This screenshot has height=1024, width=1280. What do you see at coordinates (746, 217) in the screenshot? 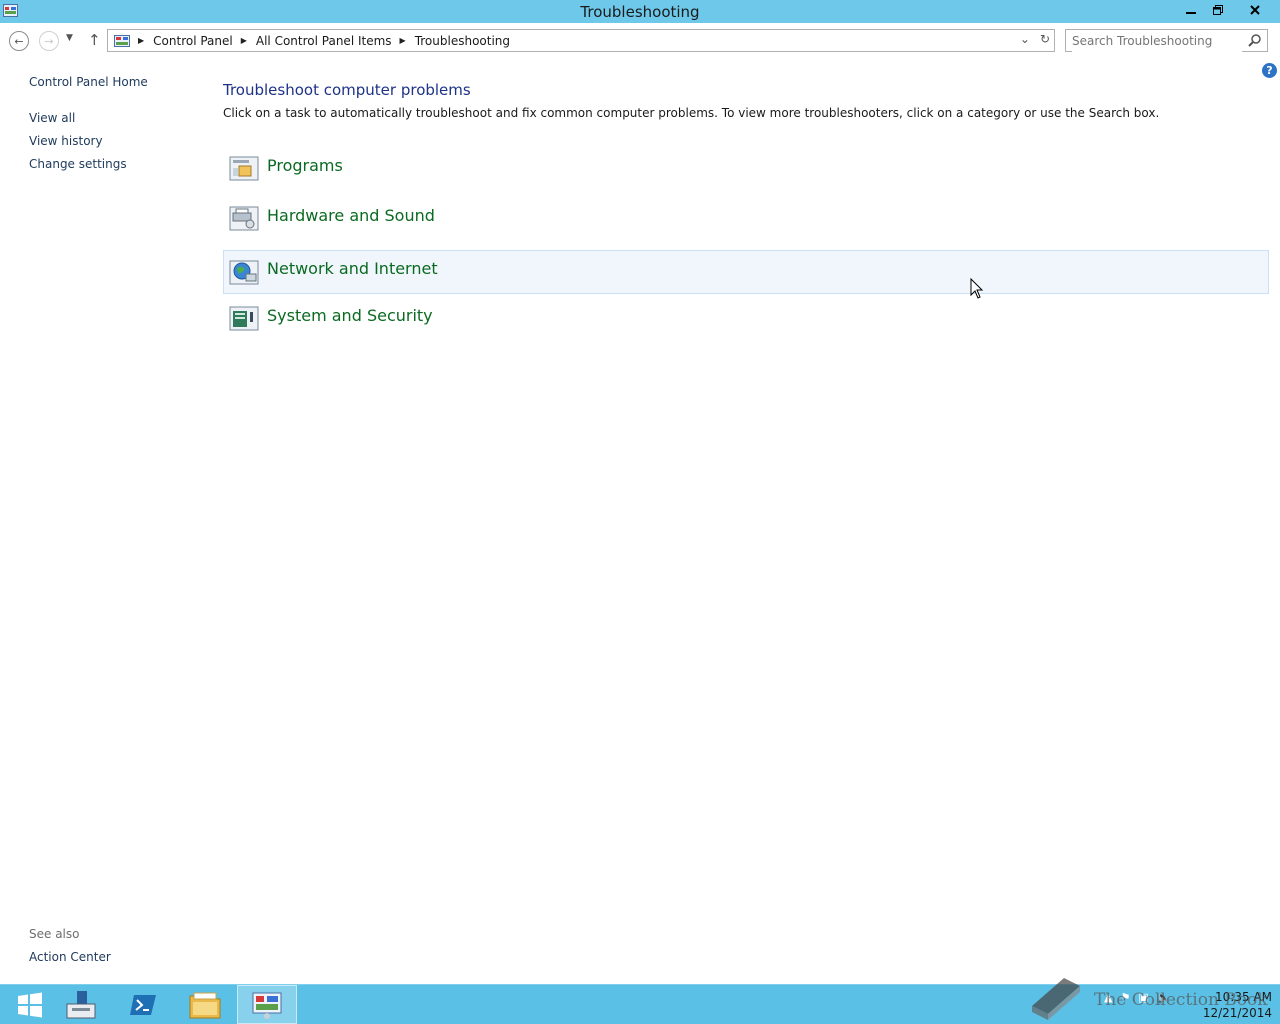
I see `category-hardware-and-sound: Hardware and Sound` at bounding box center [746, 217].